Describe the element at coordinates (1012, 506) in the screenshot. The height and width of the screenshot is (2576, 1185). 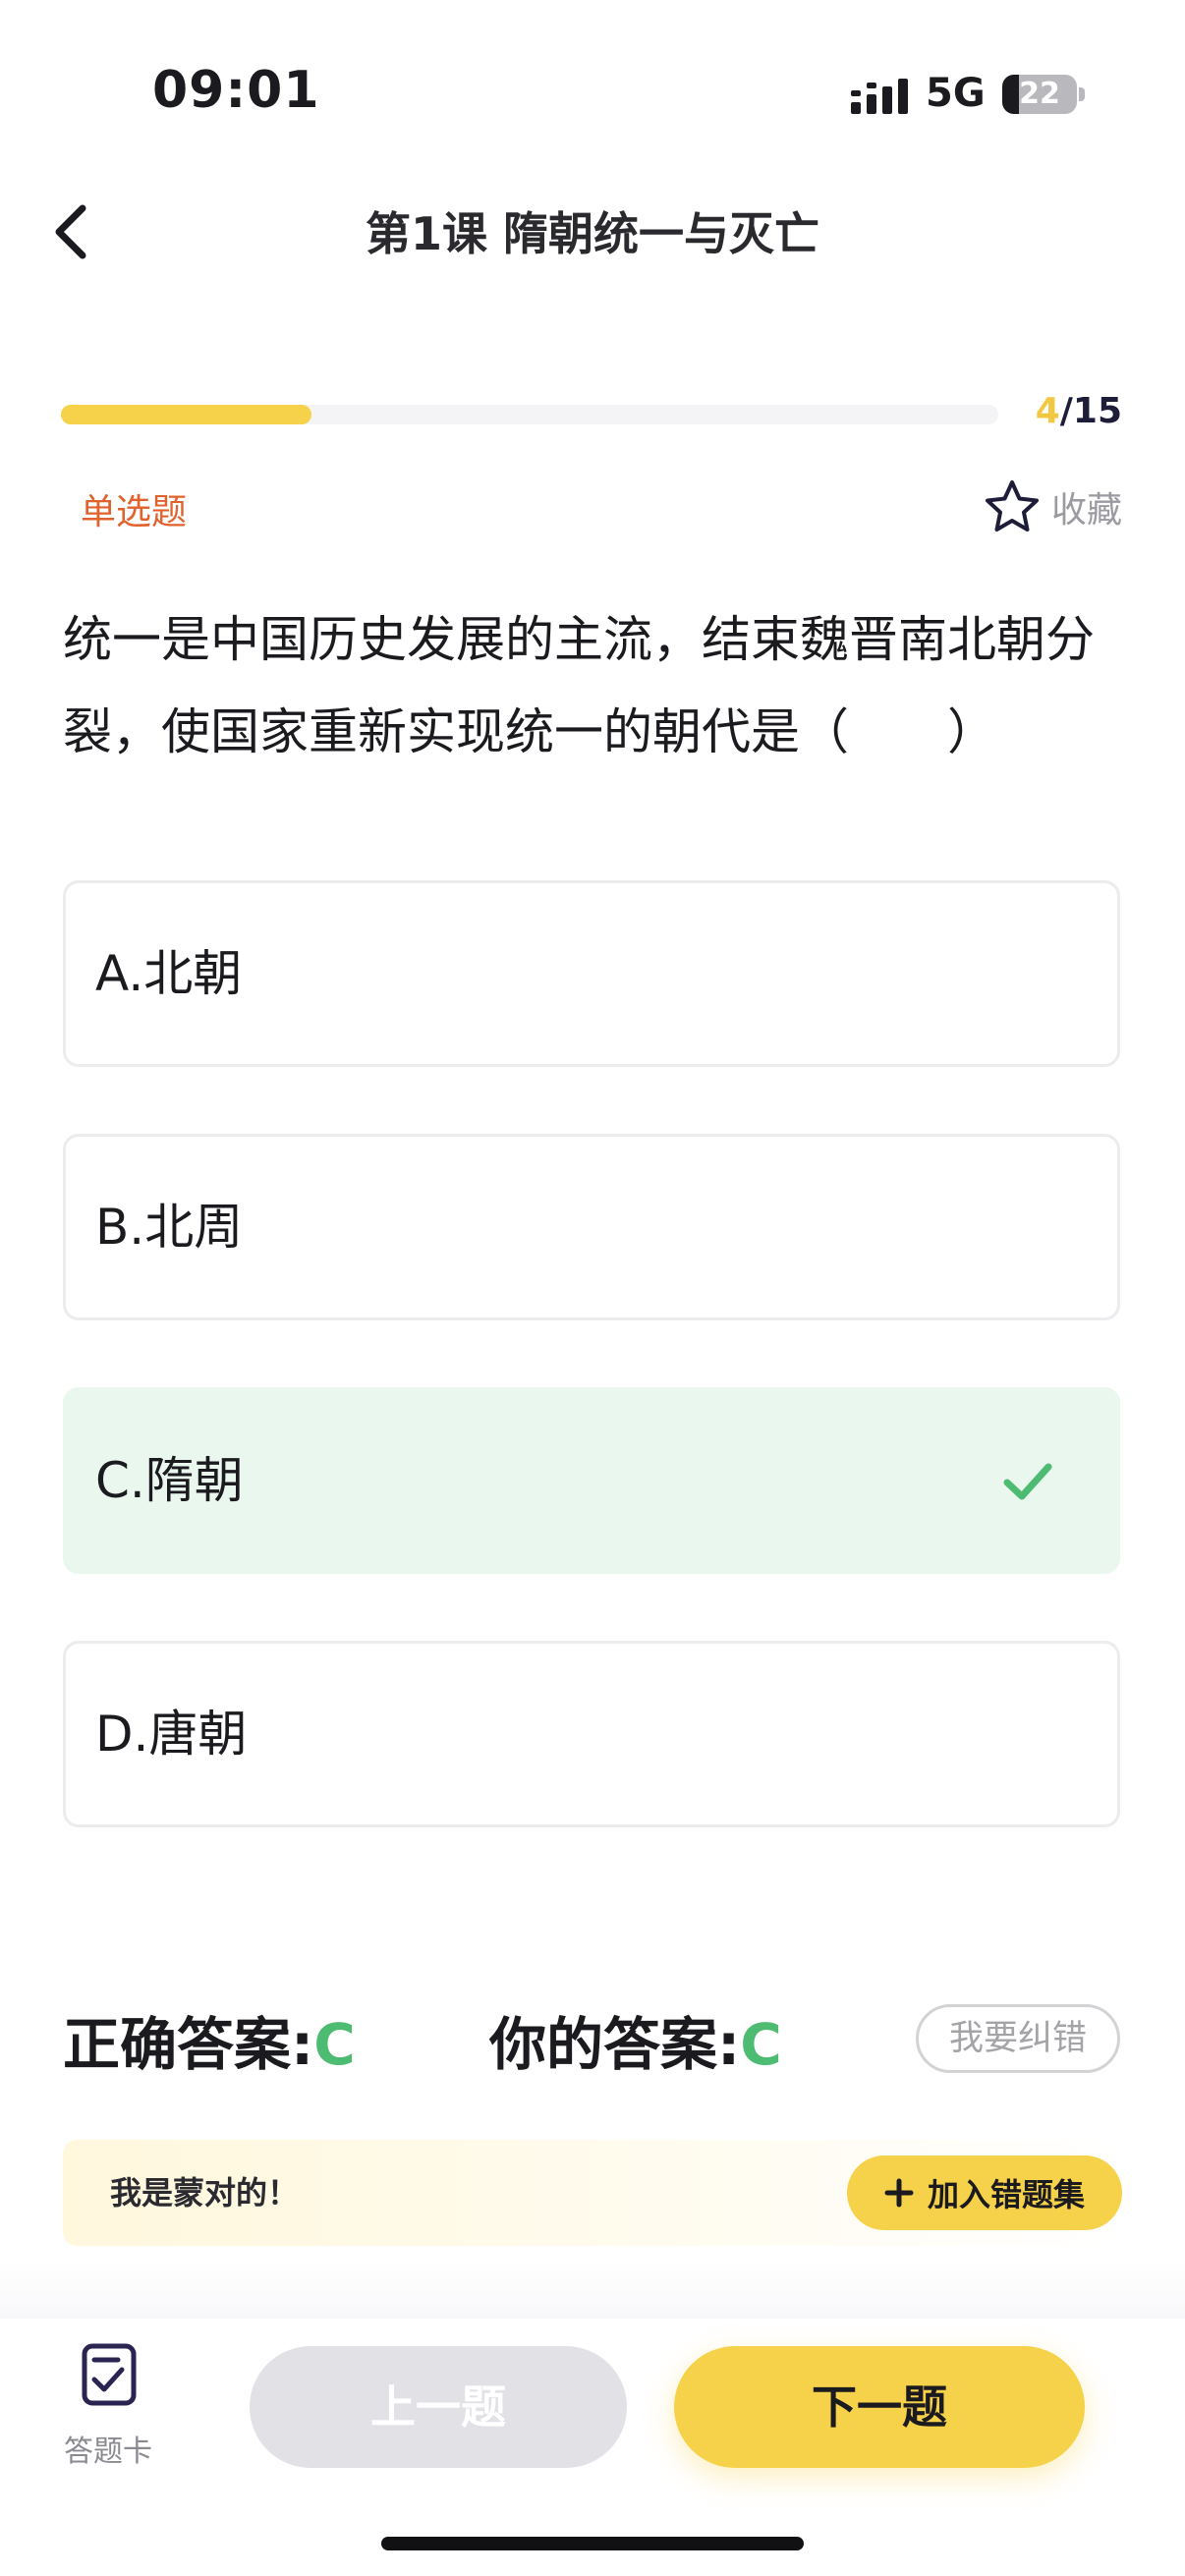
I see `star-outline-icon` at that location.